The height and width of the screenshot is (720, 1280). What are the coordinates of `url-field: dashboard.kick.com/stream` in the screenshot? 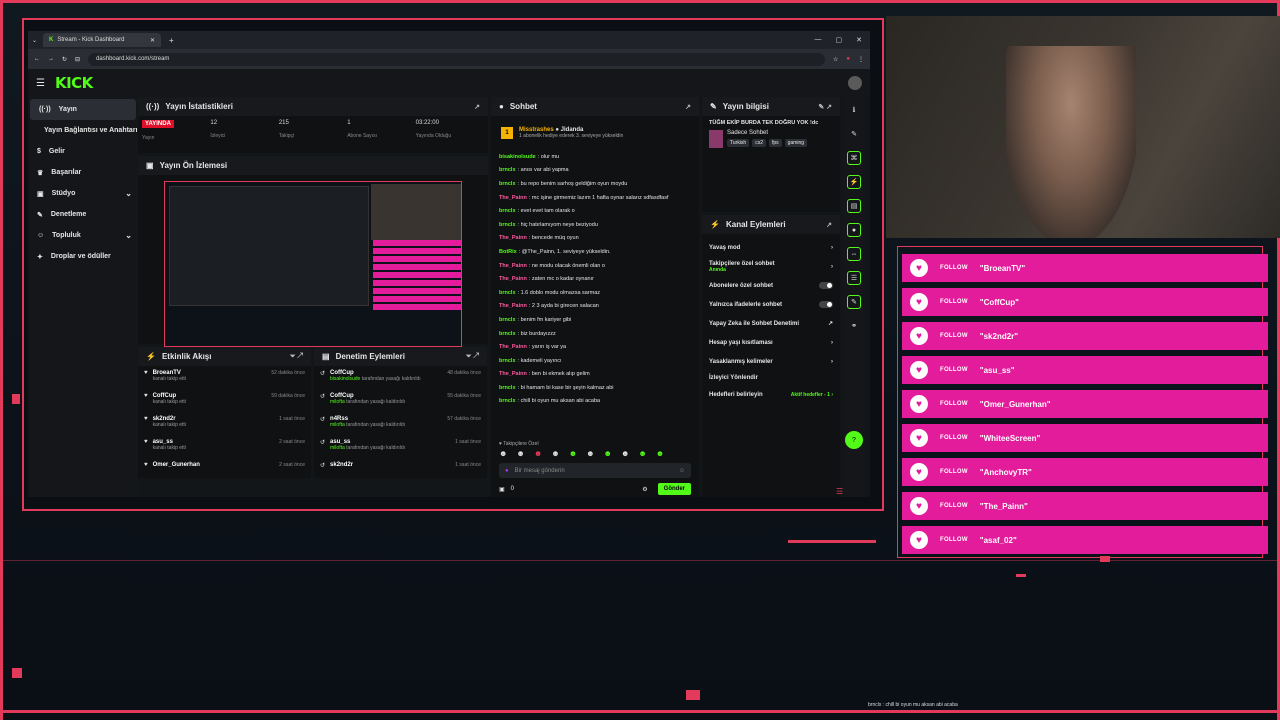 It's located at (456, 59).